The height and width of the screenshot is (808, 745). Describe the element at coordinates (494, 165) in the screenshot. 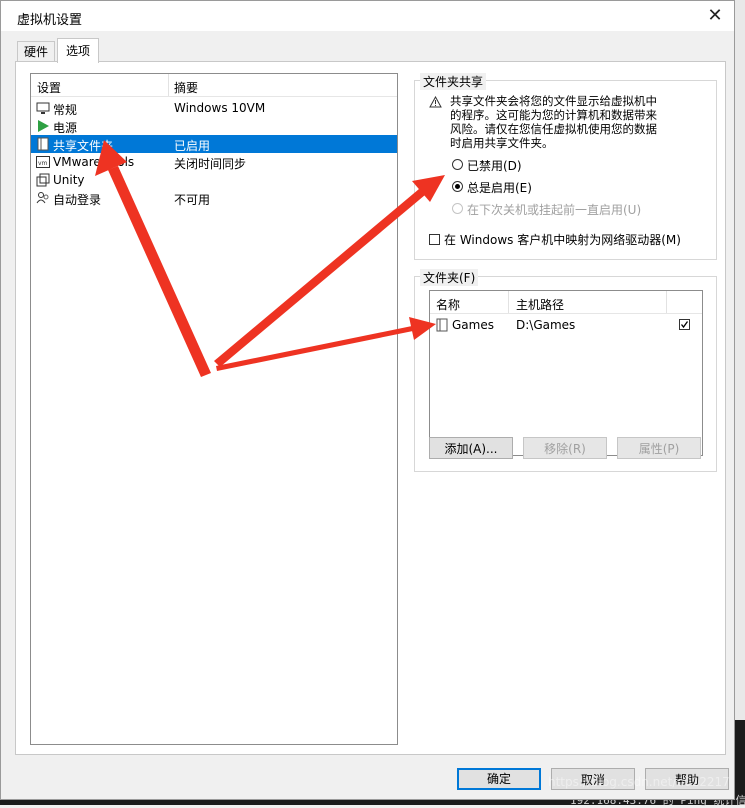

I see `radio-disabled-label: 已禁用(D)` at that location.